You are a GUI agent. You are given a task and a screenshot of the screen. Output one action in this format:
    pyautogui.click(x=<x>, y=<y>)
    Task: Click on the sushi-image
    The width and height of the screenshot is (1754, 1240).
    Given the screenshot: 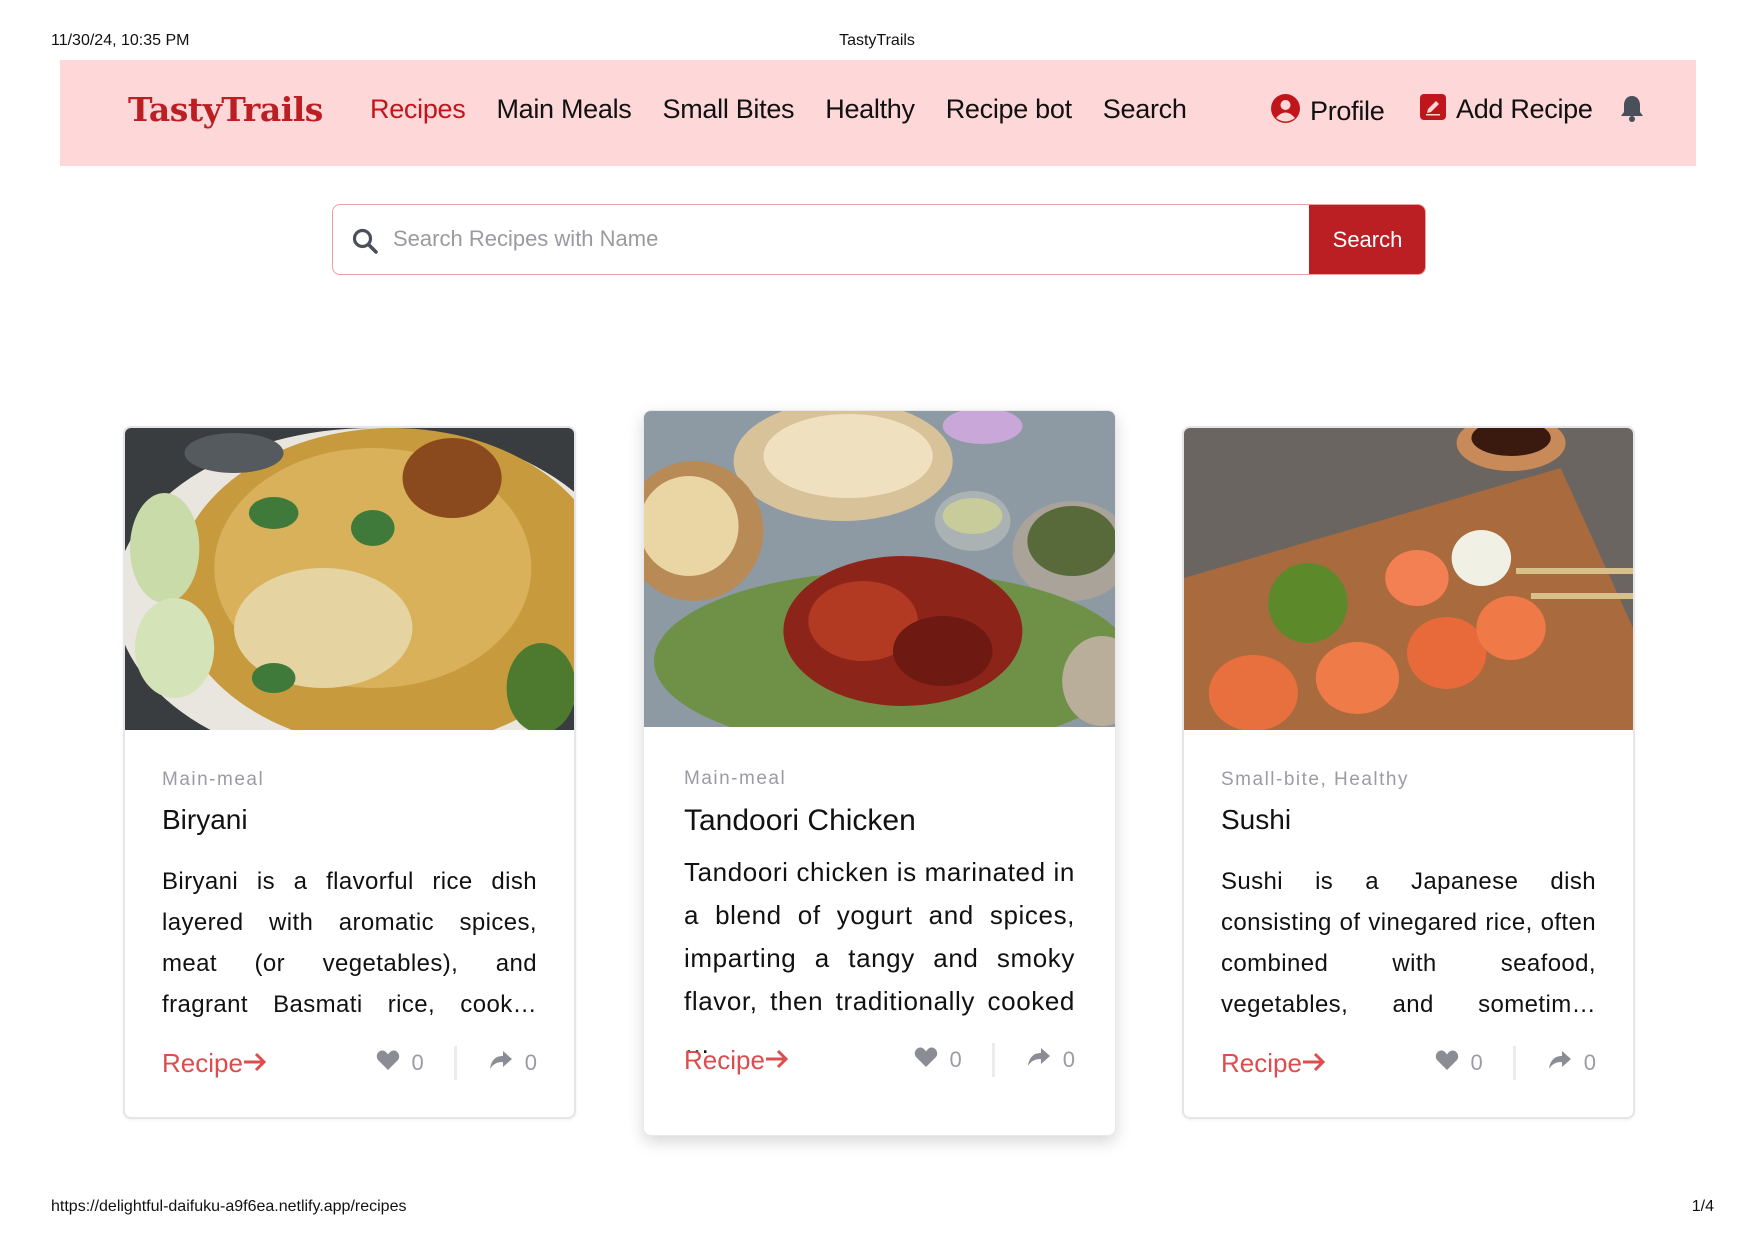 What is the action you would take?
    pyautogui.click(x=1408, y=579)
    